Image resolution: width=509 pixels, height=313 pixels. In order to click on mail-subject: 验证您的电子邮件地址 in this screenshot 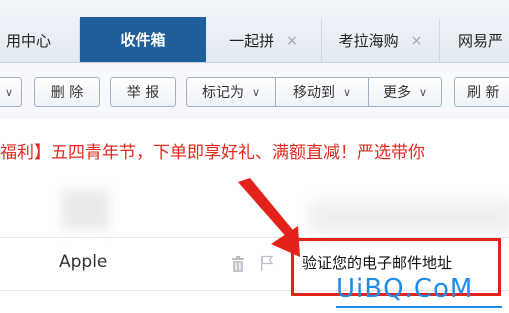, I will do `click(377, 262)`.